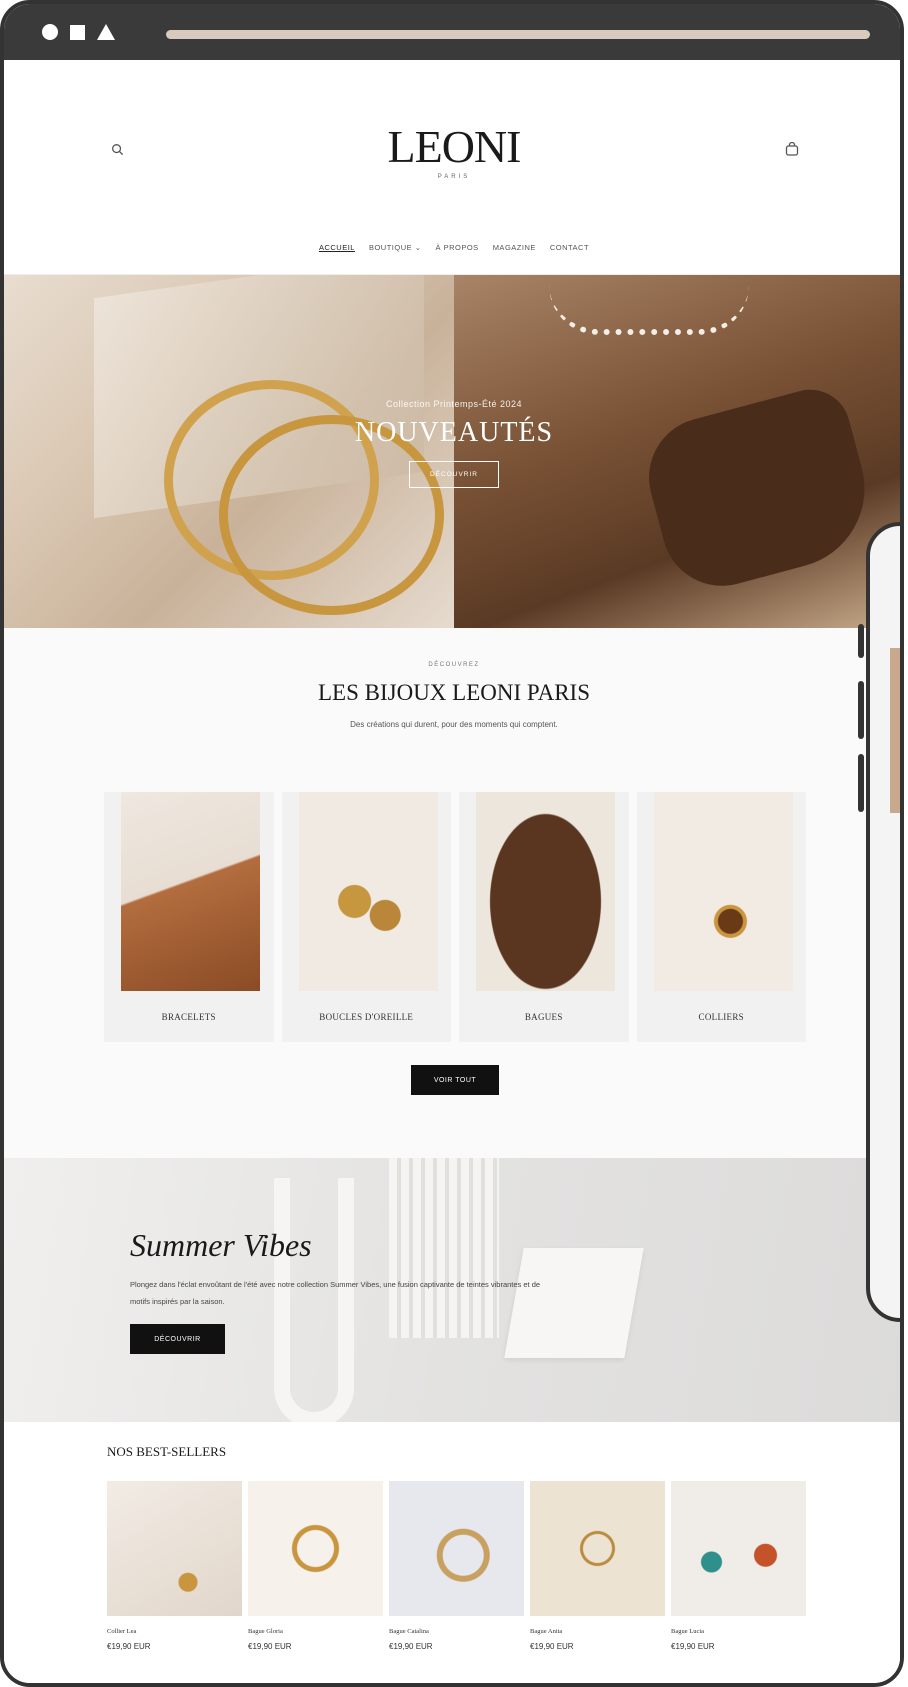 This screenshot has width=908, height=1687. What do you see at coordinates (792, 149) in the screenshot?
I see `cart-icon` at bounding box center [792, 149].